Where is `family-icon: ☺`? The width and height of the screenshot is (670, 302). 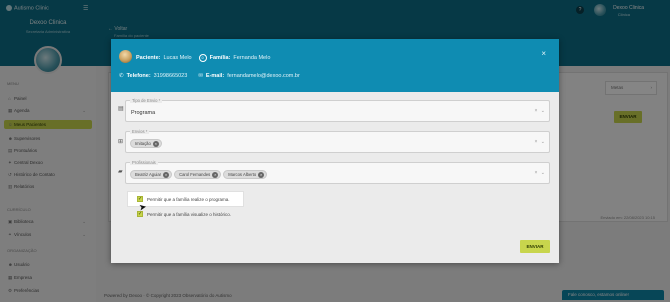
family-icon: ☺ is located at coordinates (202, 58).